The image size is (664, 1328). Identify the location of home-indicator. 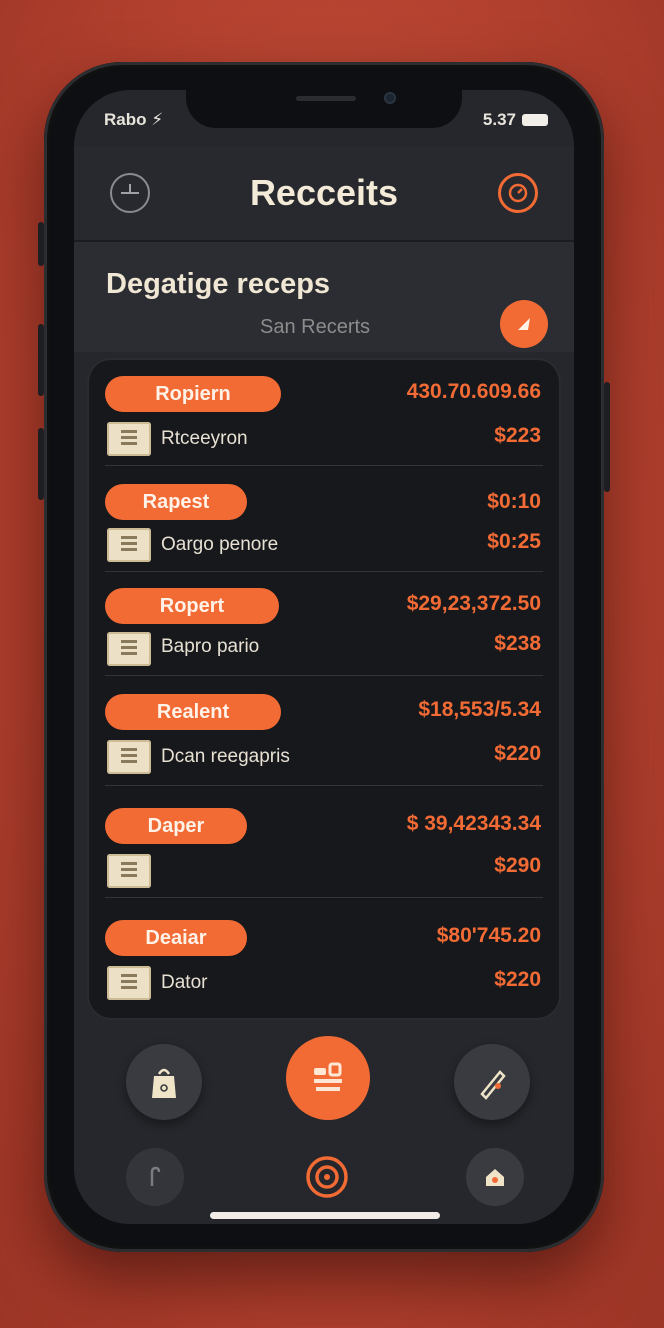
(325, 1215).